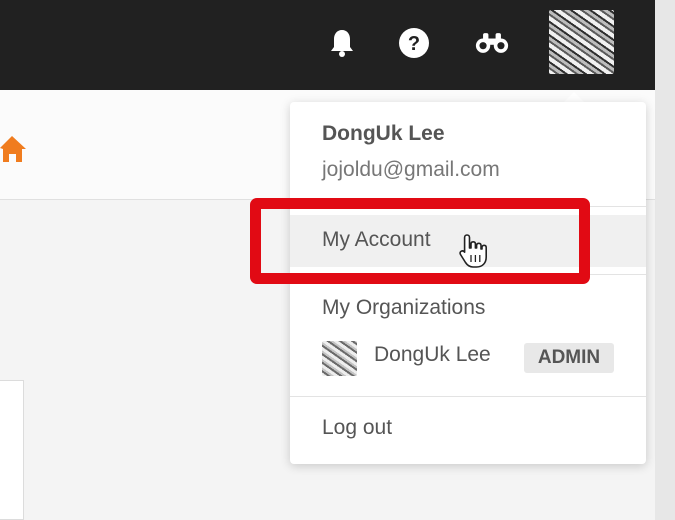 The image size is (675, 520). I want to click on bell-icon, so click(342, 43).